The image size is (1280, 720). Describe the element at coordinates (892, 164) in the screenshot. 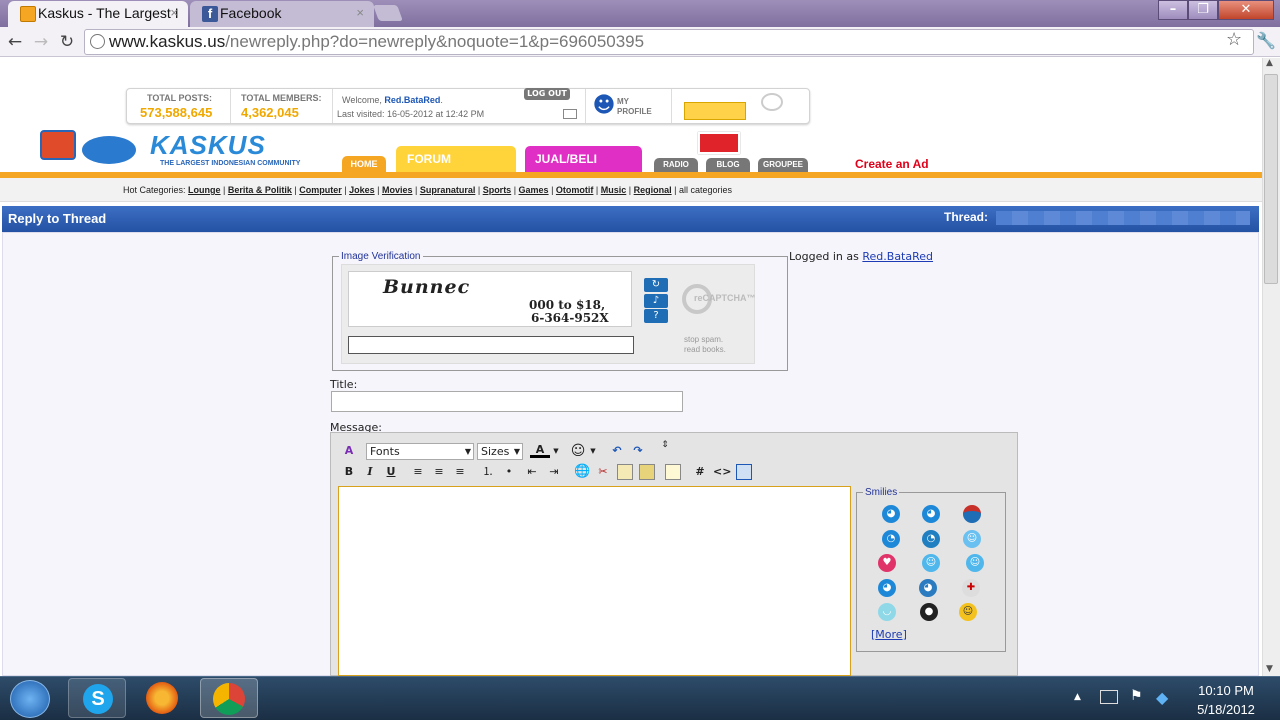

I see `create-ad-link: Create an Ad` at that location.